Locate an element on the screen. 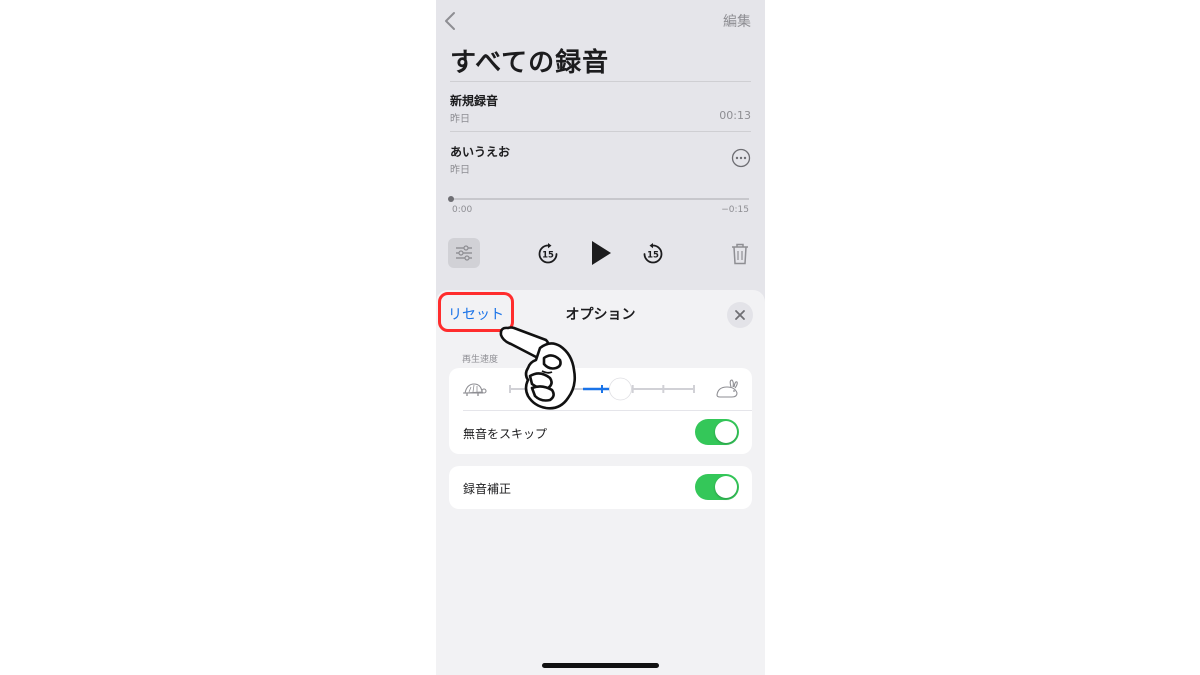  remaining-time: −0:15 is located at coordinates (735, 210).